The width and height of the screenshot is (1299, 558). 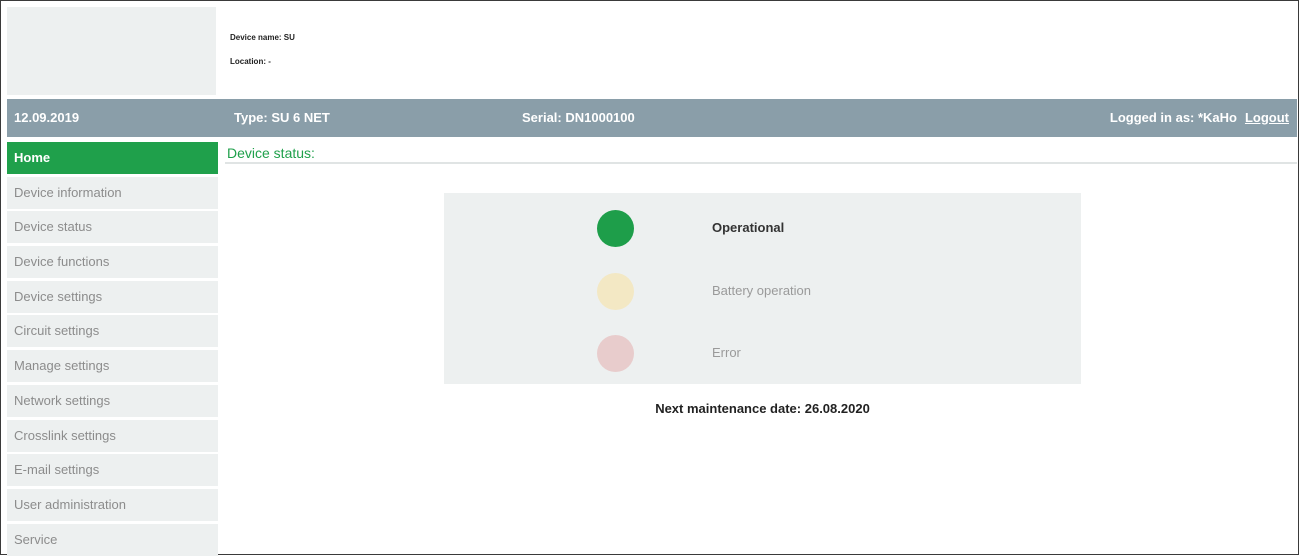 What do you see at coordinates (112, 262) in the screenshot?
I see `sidebar-item-device-functions: Device functions` at bounding box center [112, 262].